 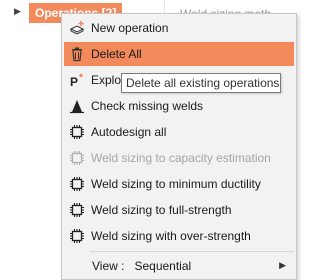 I want to click on expand-arrow-icon: ▶, so click(x=17, y=11).